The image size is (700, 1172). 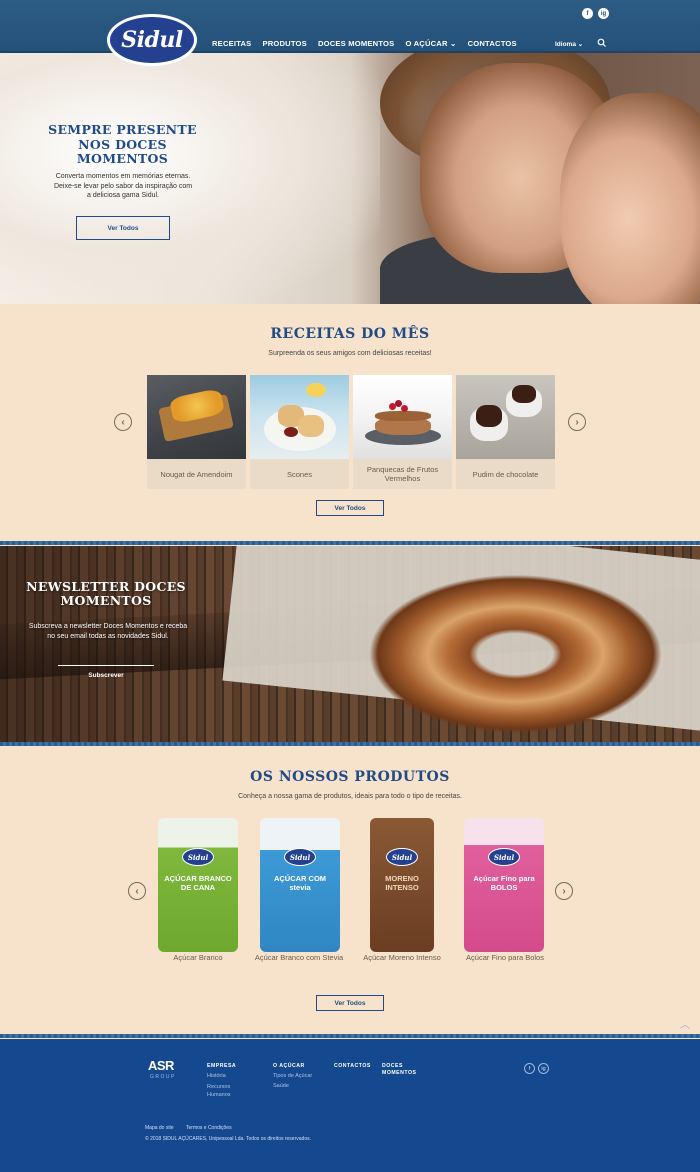 What do you see at coordinates (602, 43) in the screenshot?
I see `search-icon` at bounding box center [602, 43].